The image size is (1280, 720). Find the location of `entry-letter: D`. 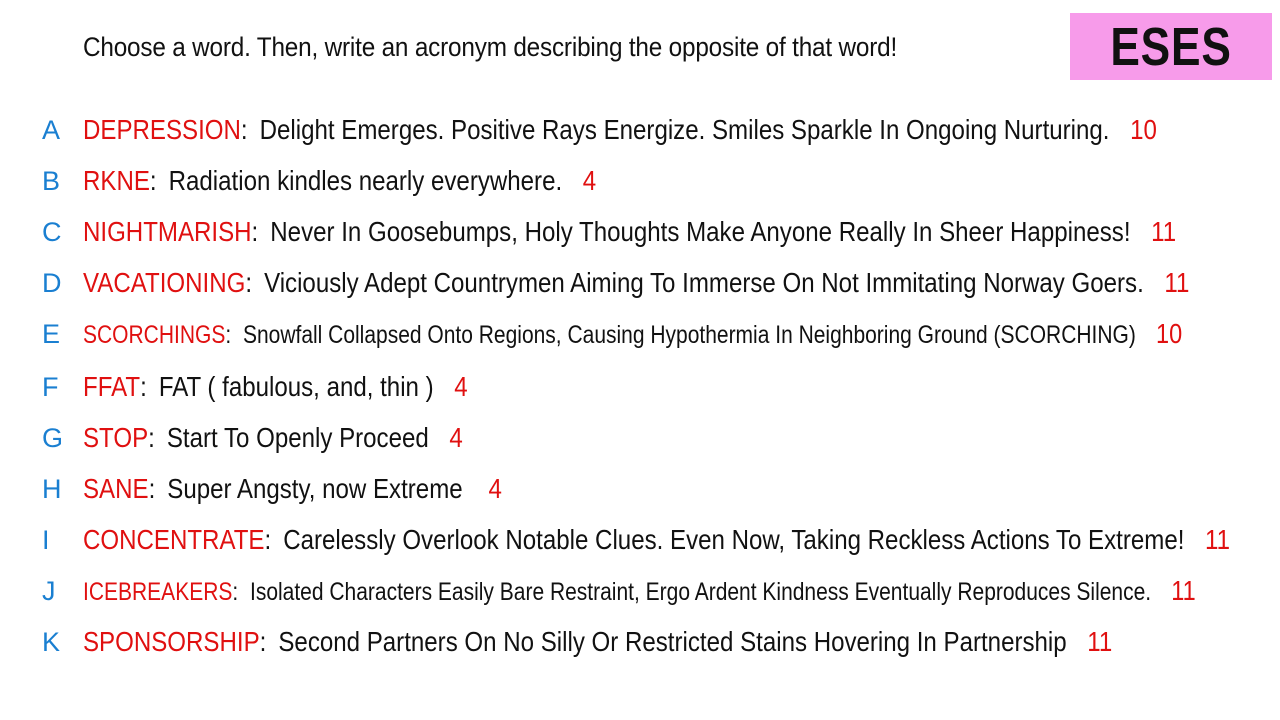

entry-letter: D is located at coordinates (52, 282).